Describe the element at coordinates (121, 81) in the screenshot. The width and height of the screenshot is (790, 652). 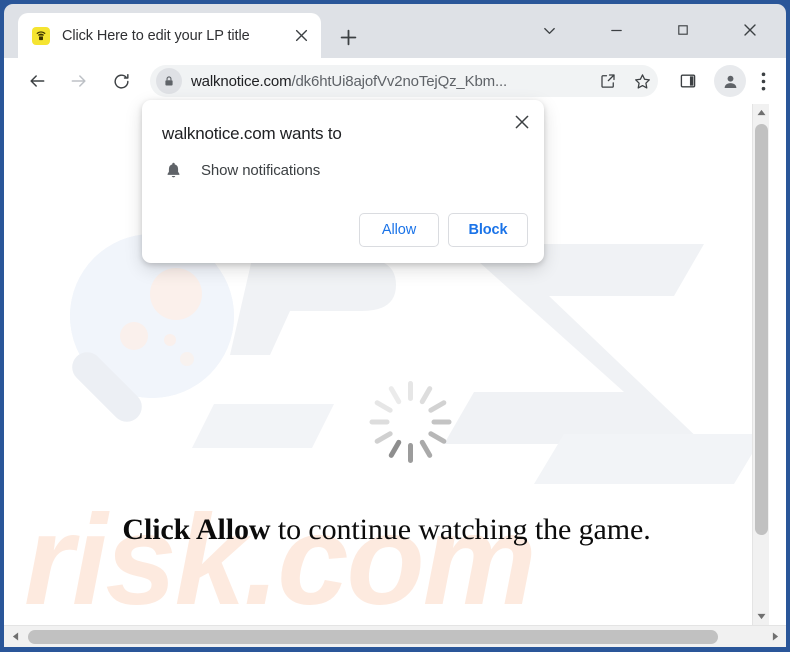
I see `reload-icon` at that location.